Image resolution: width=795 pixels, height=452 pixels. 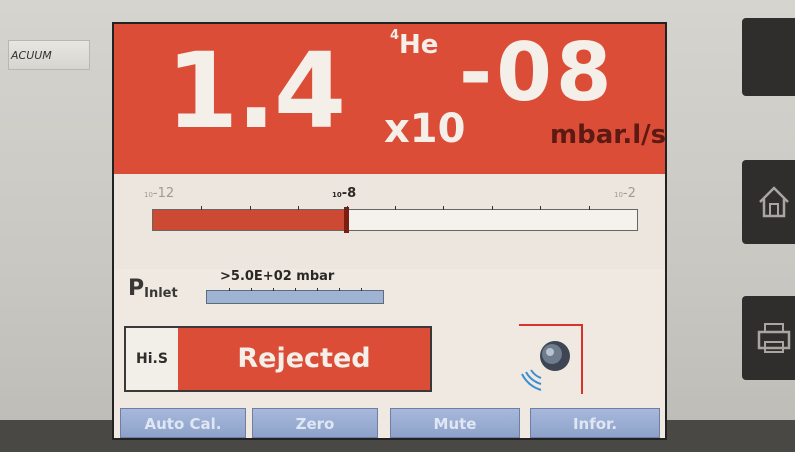 I want to click on leak-rate-mantissa: 1.4, so click(x=256, y=91).